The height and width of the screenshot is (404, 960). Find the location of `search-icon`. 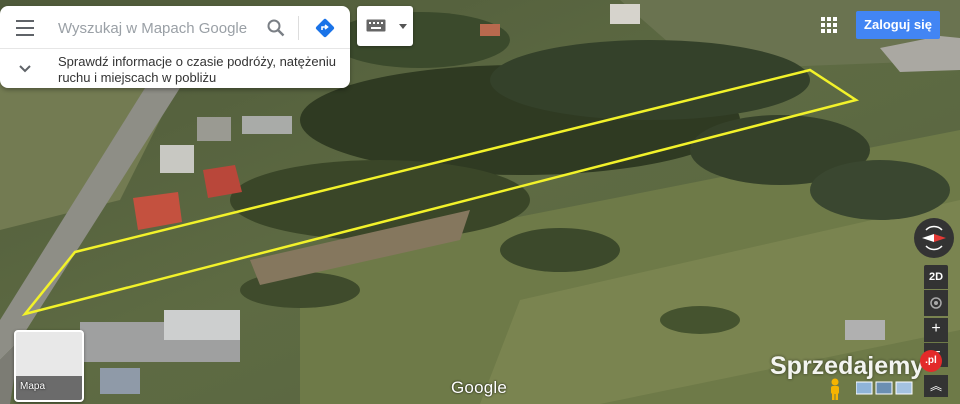

search-icon is located at coordinates (276, 28).